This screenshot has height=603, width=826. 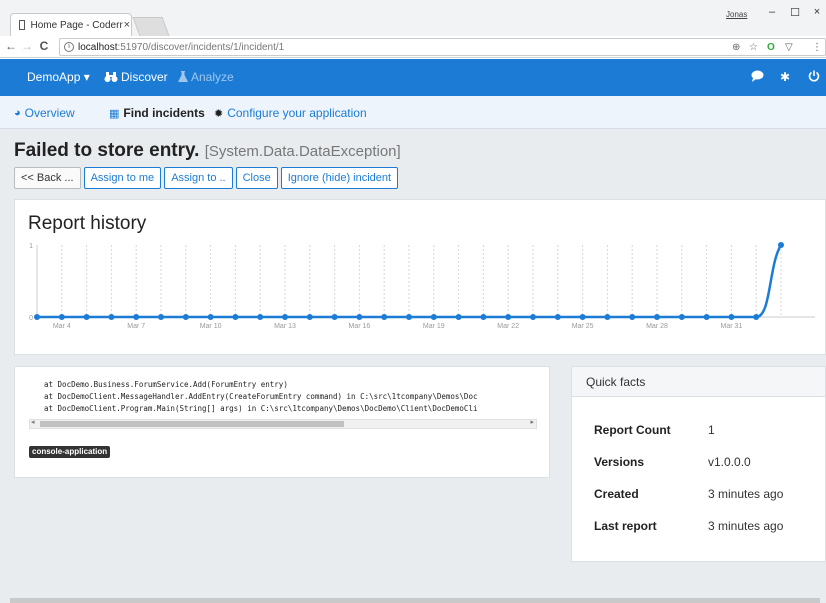 What do you see at coordinates (192, 424) in the screenshot?
I see `scroll-thumb` at bounding box center [192, 424].